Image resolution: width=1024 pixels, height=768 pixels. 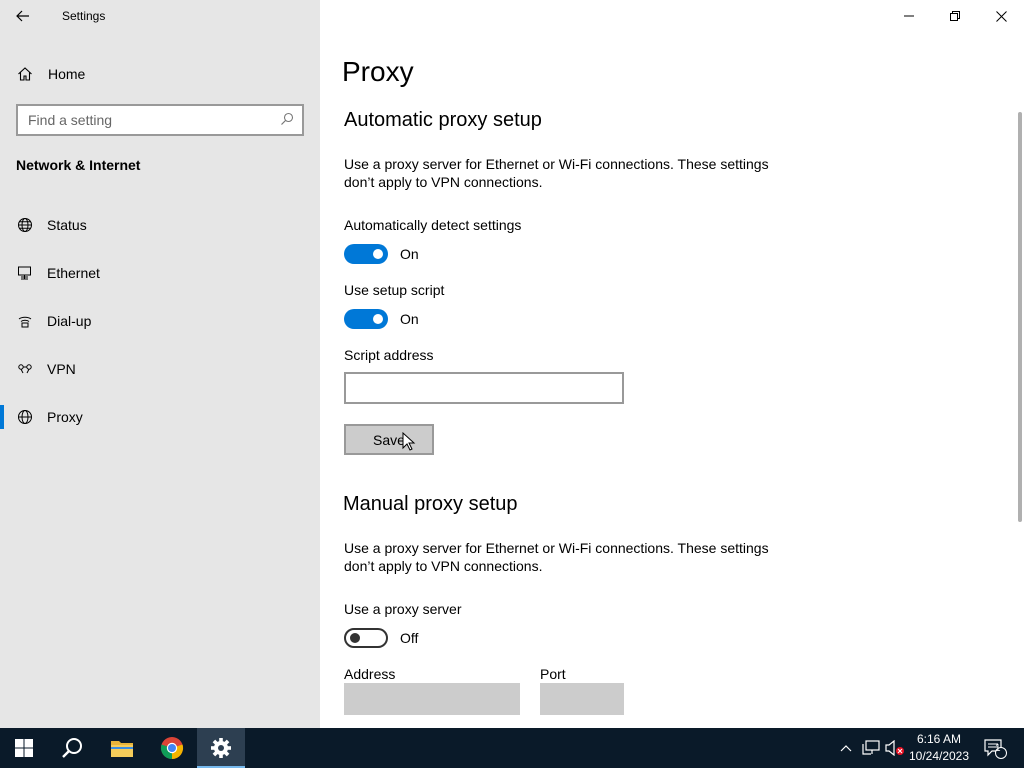 What do you see at coordinates (939, 739) in the screenshot?
I see `clock-time: 6:16 AM` at bounding box center [939, 739].